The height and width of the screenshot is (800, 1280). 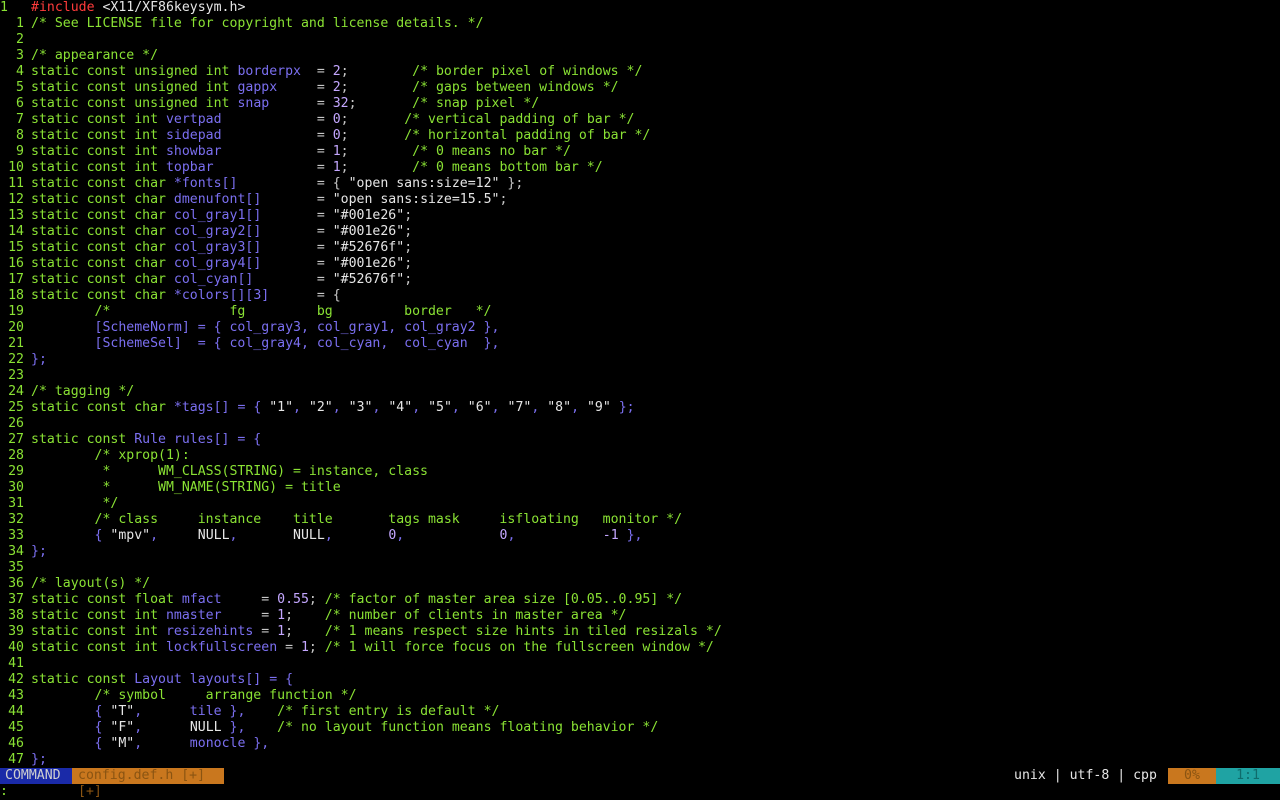 I want to click on code-line: 1 #include <X11/XF86keysym.h>, so click(x=640, y=8).